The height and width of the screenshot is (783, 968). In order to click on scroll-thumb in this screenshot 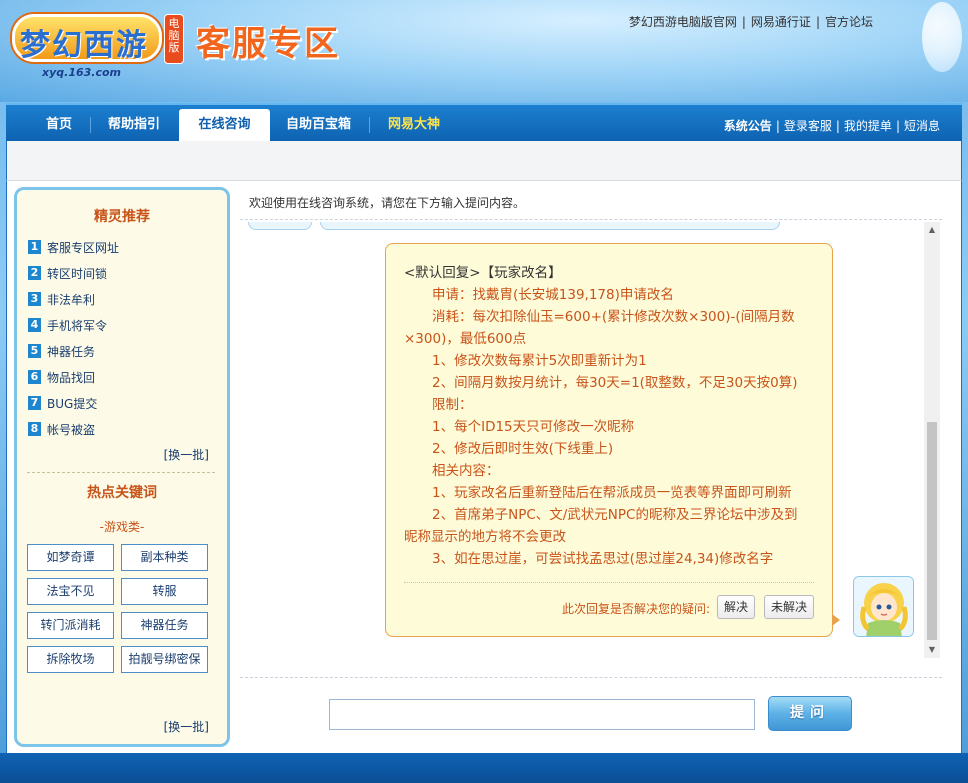, I will do `click(932, 531)`.